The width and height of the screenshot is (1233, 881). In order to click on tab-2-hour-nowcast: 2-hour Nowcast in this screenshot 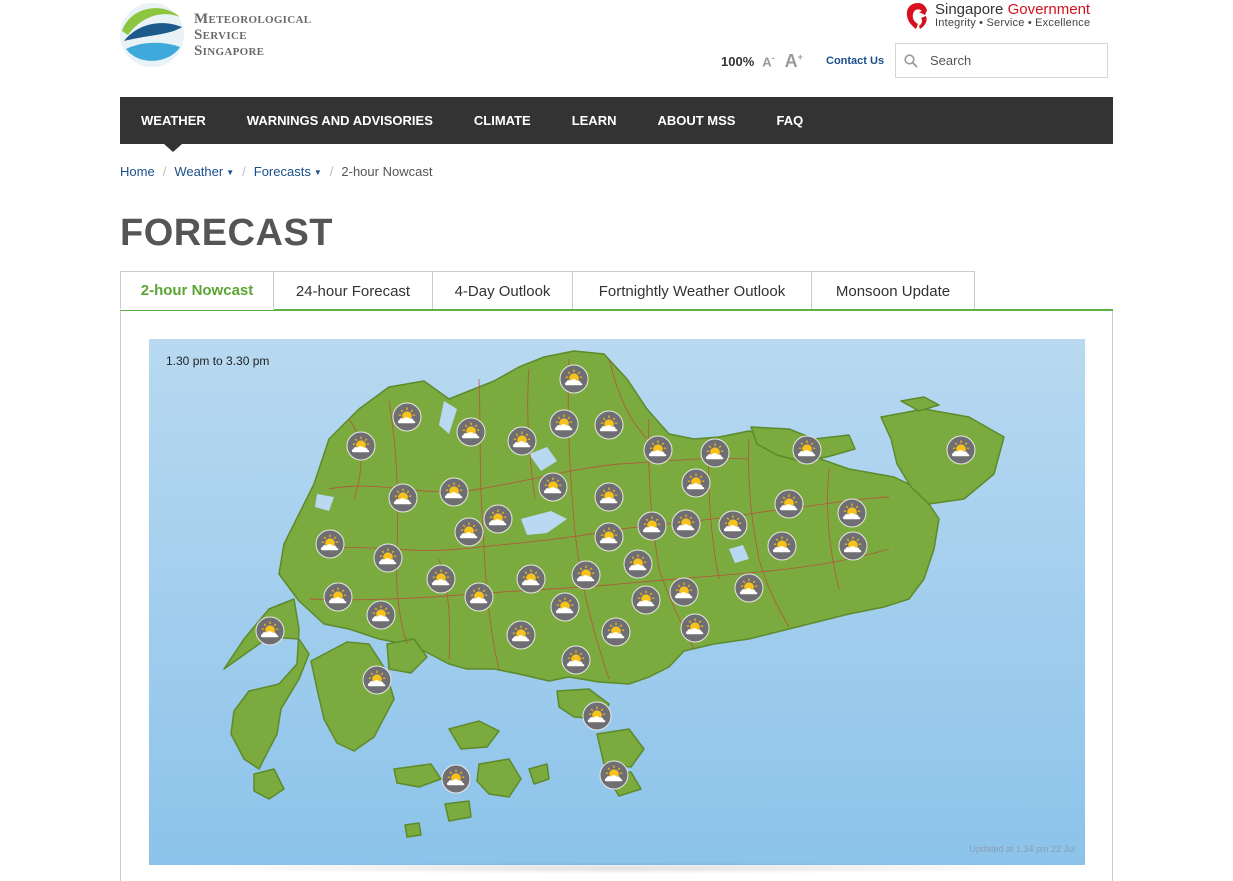, I will do `click(197, 290)`.